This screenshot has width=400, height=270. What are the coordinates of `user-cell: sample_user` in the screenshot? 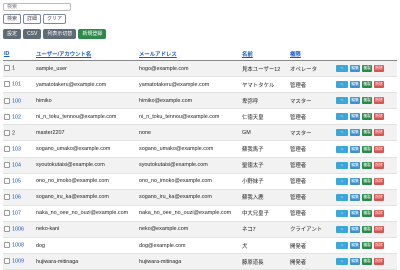 It's located at (86, 69).